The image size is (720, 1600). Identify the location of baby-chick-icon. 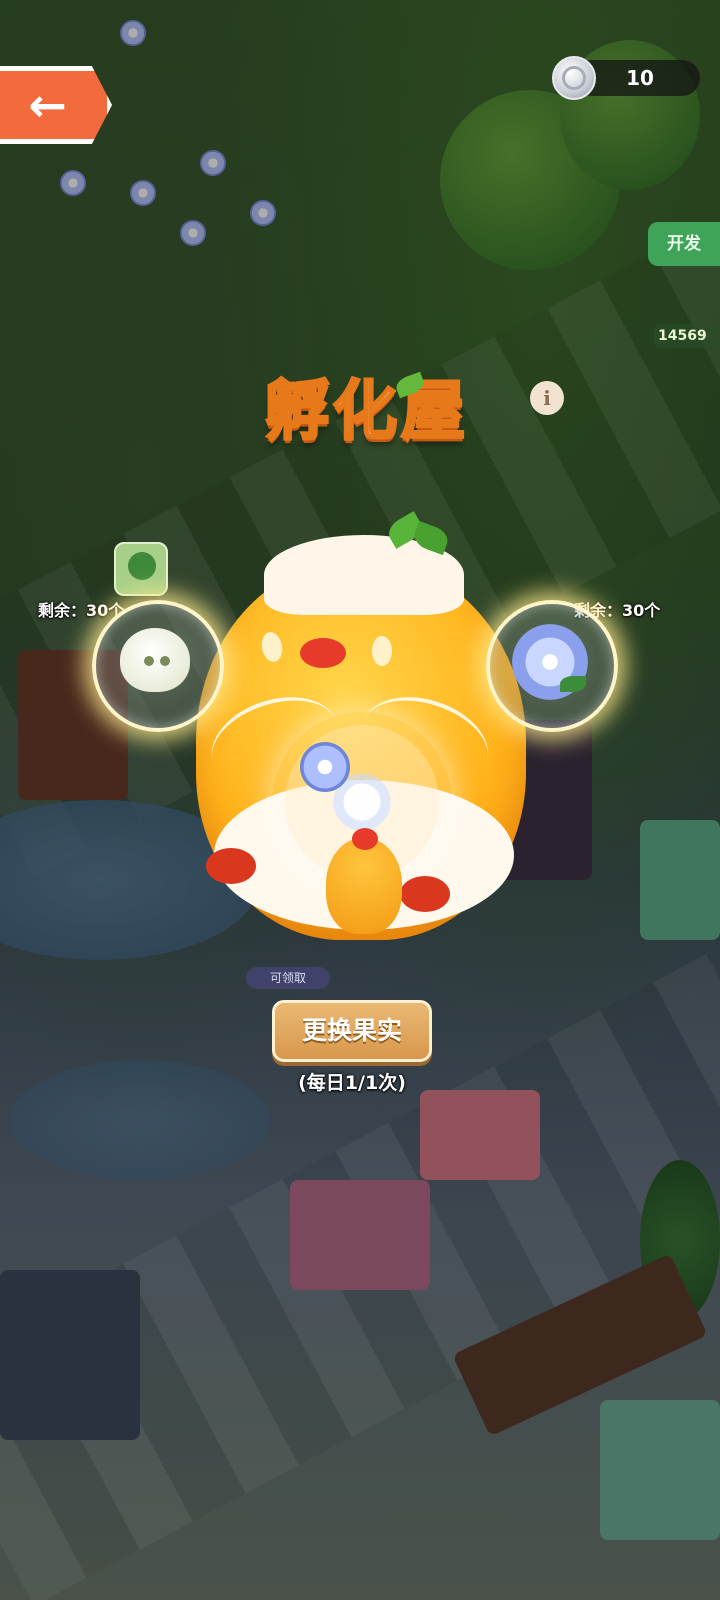
(364, 881).